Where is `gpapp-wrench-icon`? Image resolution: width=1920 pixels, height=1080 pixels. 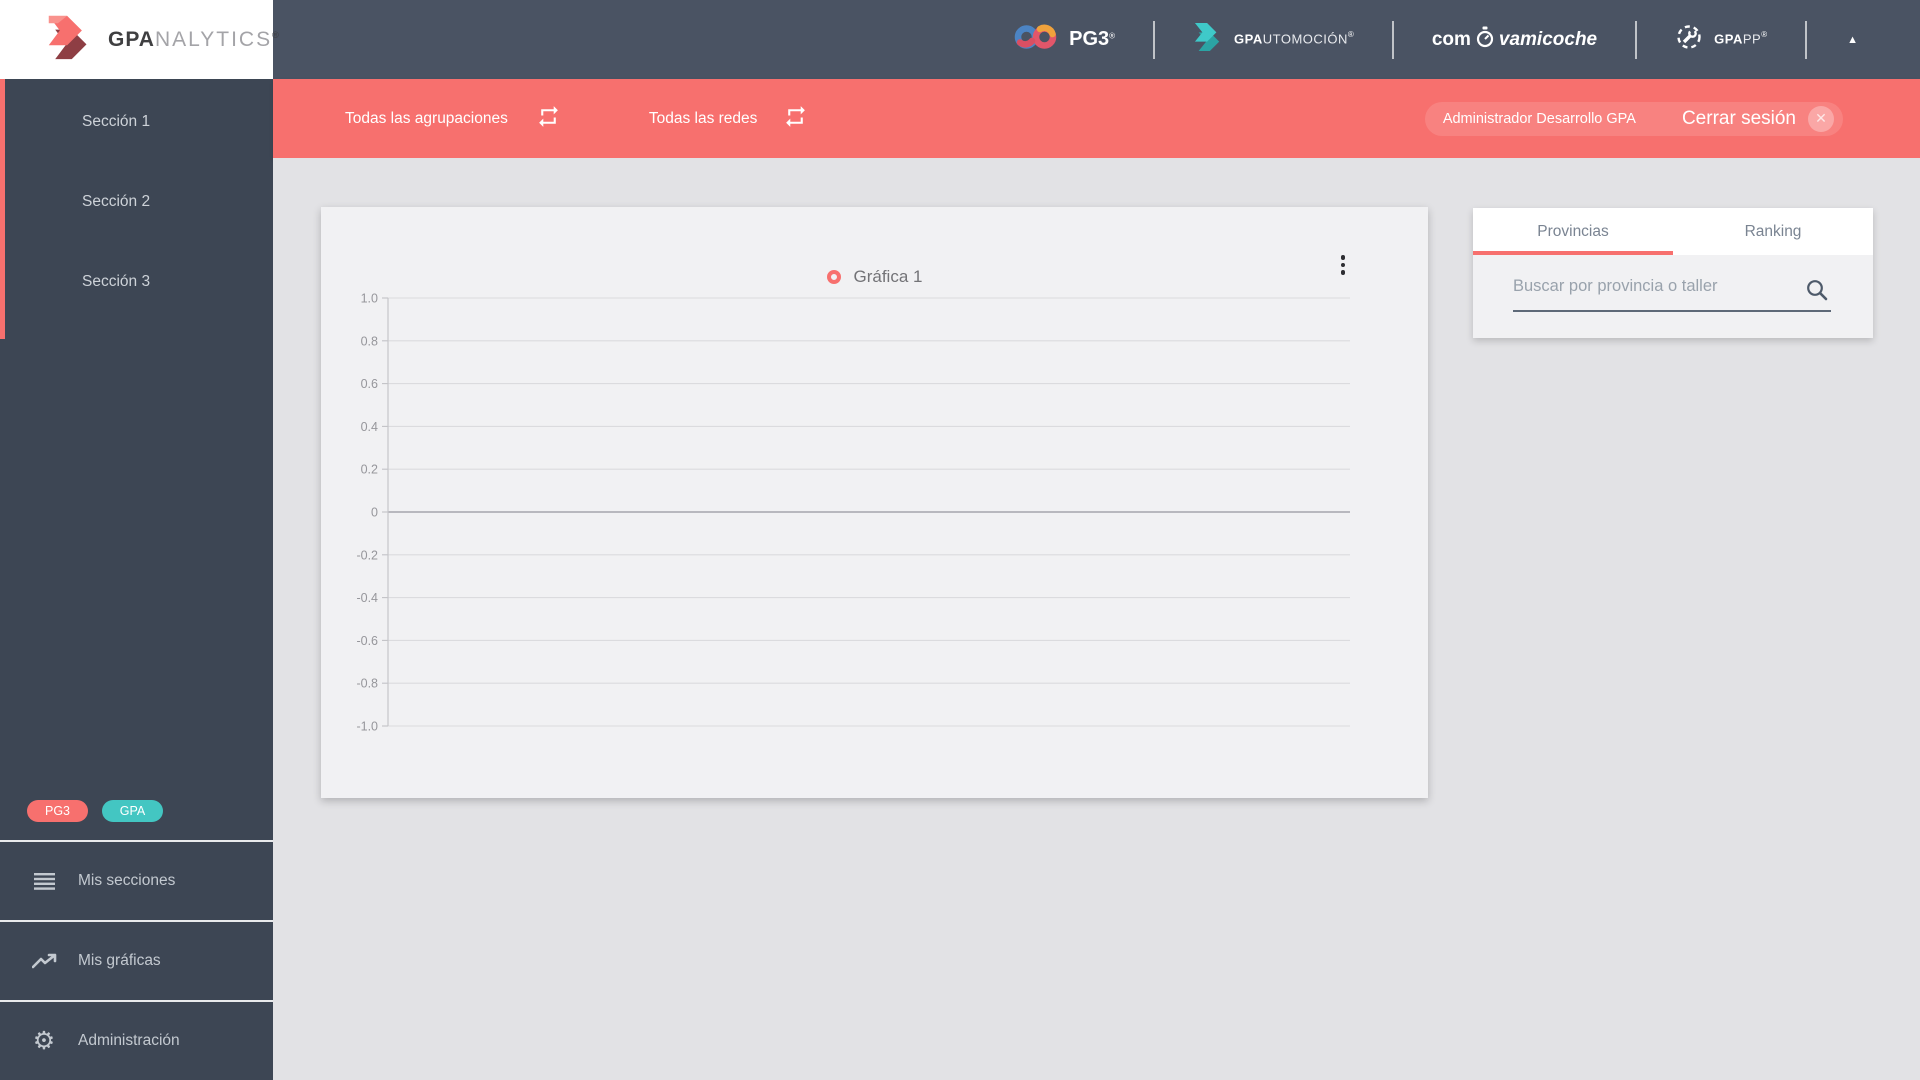
gpapp-wrench-icon is located at coordinates (1689, 39).